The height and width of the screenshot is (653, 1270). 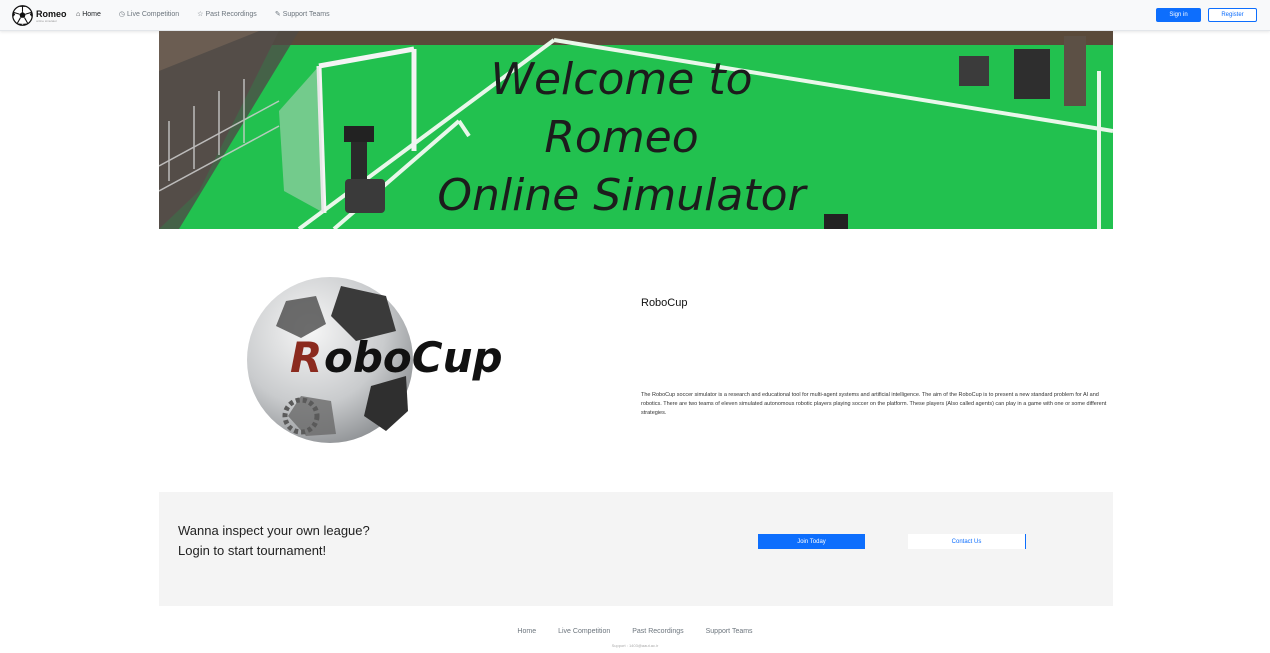 I want to click on footer-link-support-teams: Support Teams, so click(x=729, y=631).